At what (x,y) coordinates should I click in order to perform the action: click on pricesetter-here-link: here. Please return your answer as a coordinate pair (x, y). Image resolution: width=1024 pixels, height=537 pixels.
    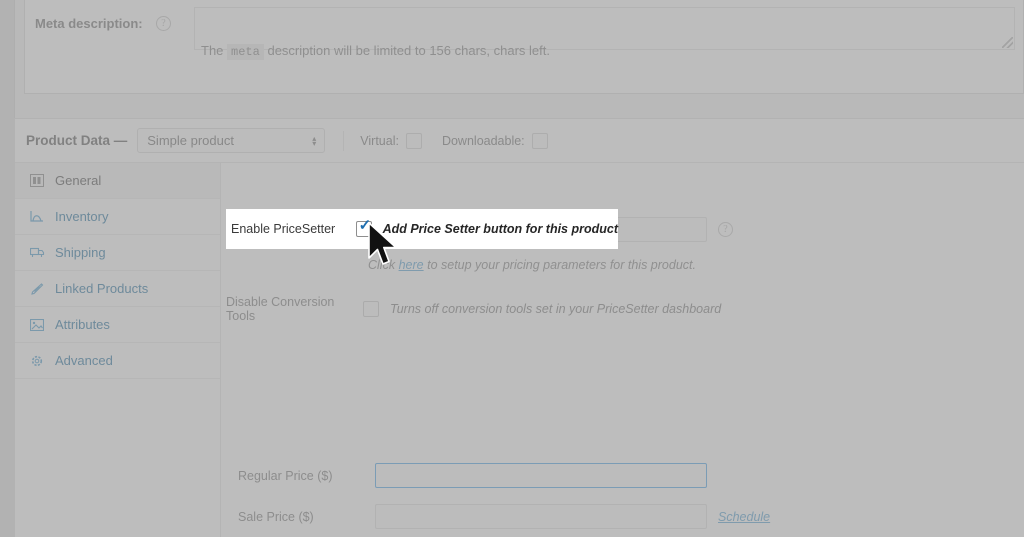
    Looking at the image, I should click on (411, 265).